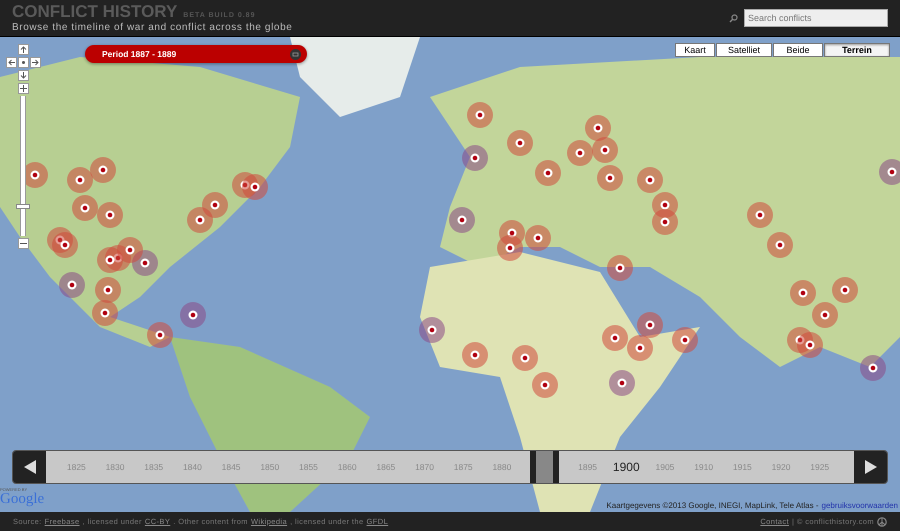 The width and height of the screenshot is (900, 531). I want to click on timeline-handle, so click(545, 467).